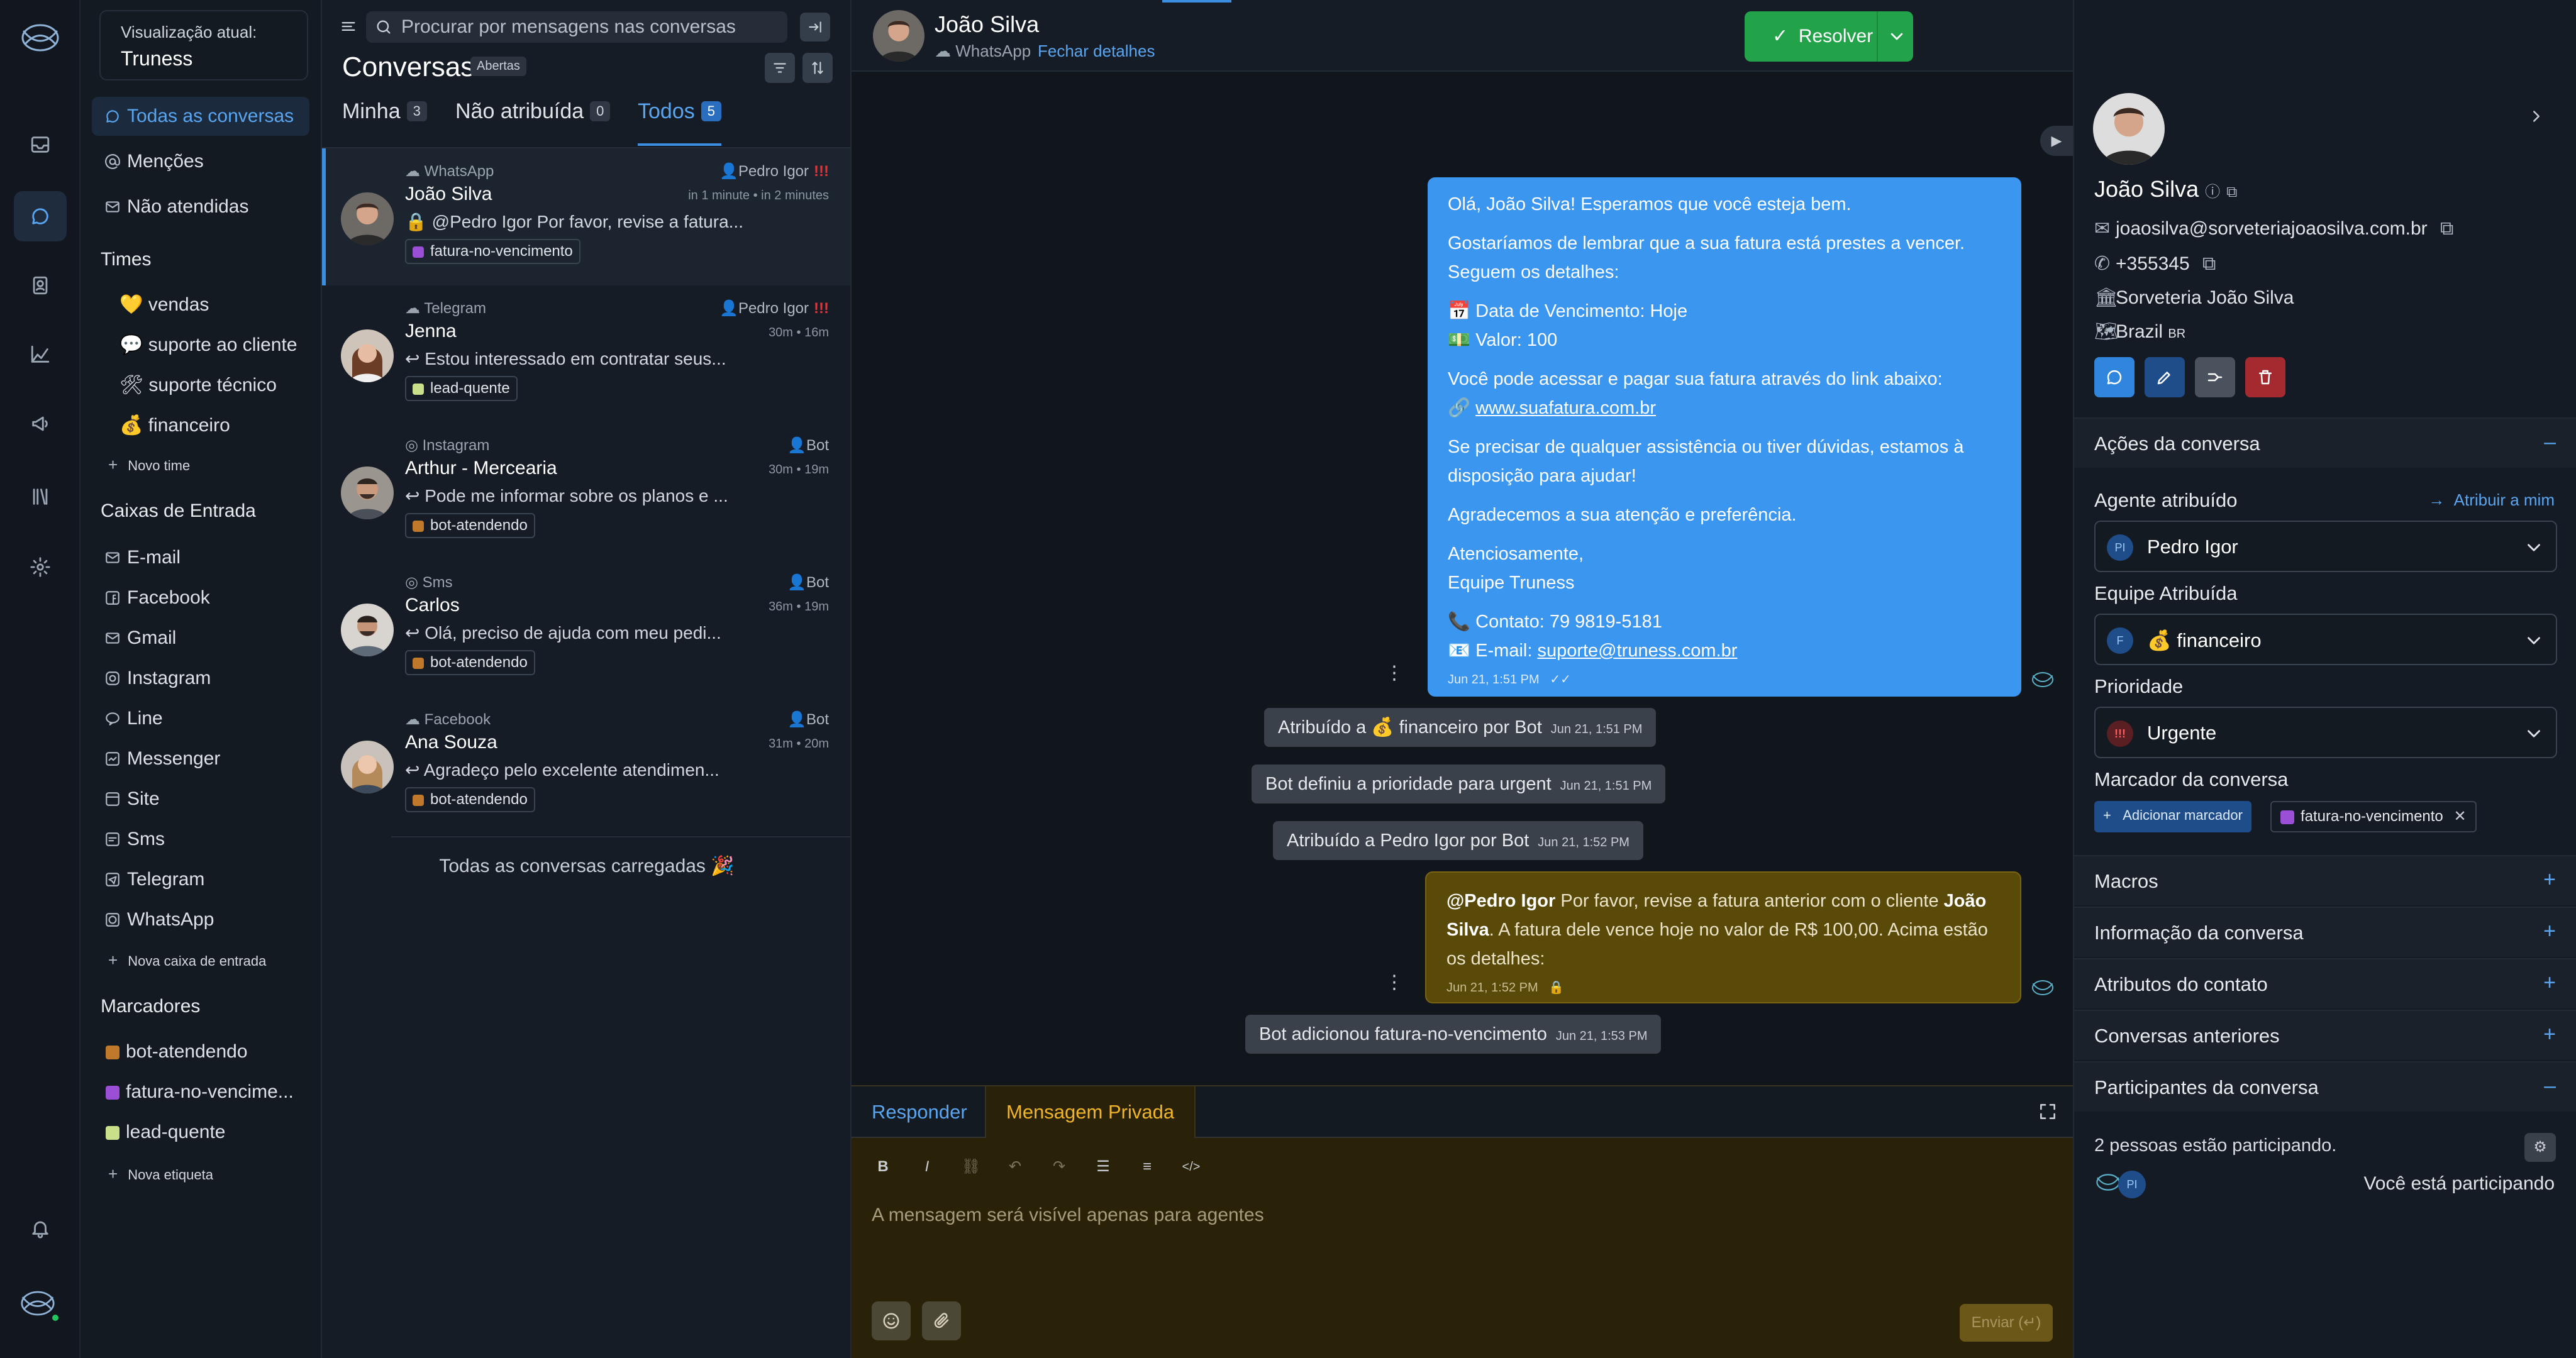 Image resolution: width=2576 pixels, height=1358 pixels. Describe the element at coordinates (200, 919) in the screenshot. I see `sidebar-item-inbox-whatsapp: WhatsApp` at that location.